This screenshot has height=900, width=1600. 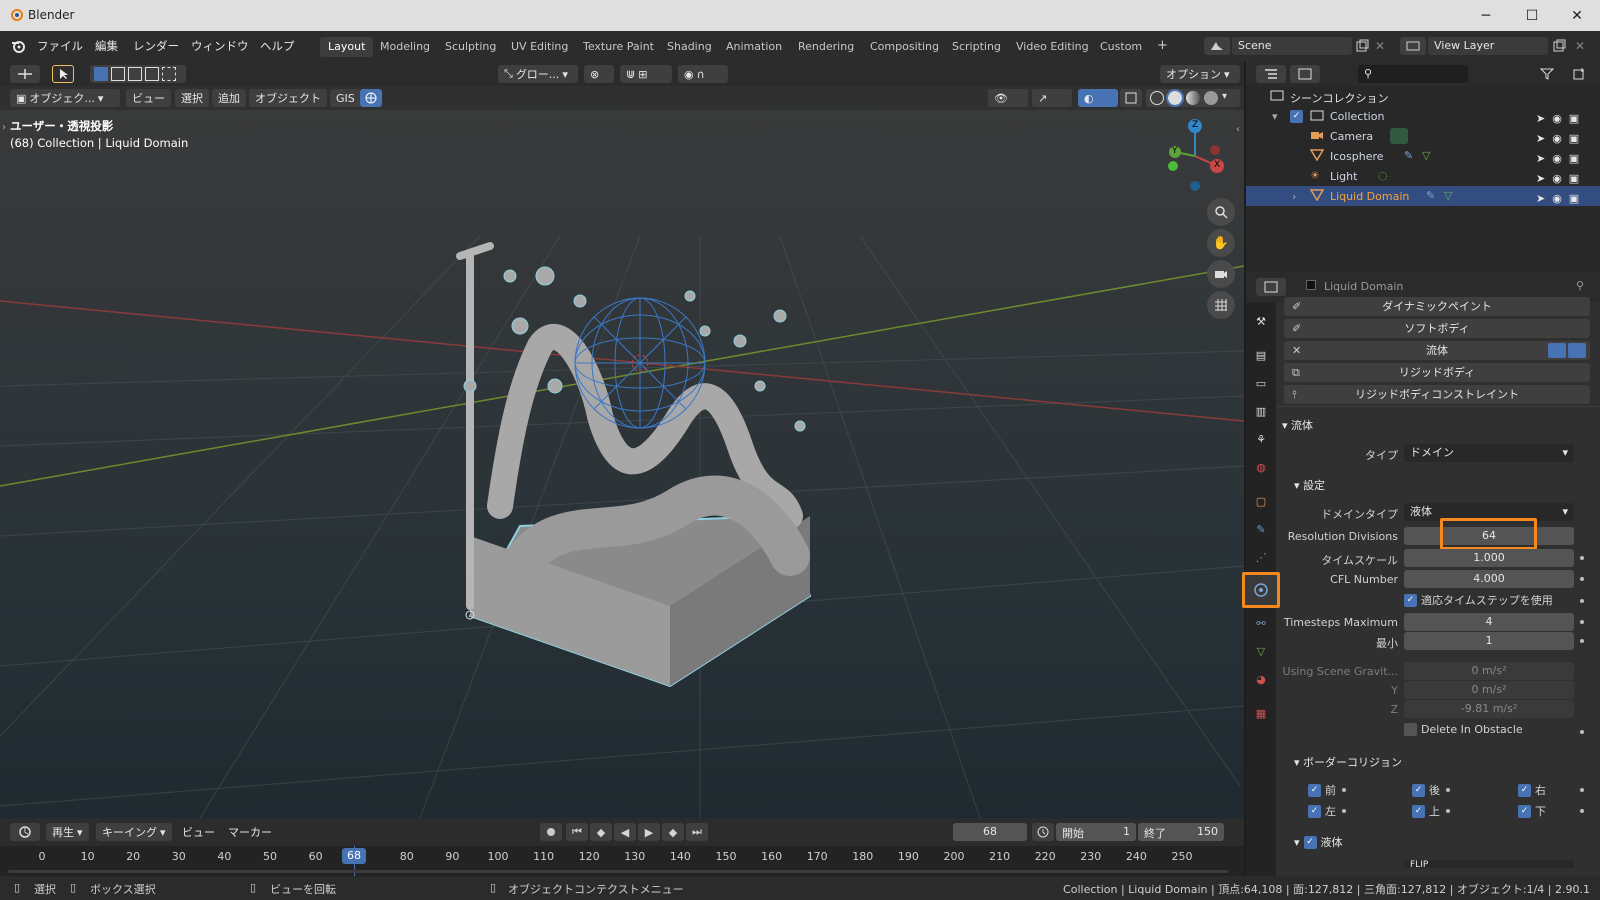 What do you see at coordinates (1297, 425) in the screenshot?
I see `fluid-panel-header: ▾ 流体` at bounding box center [1297, 425].